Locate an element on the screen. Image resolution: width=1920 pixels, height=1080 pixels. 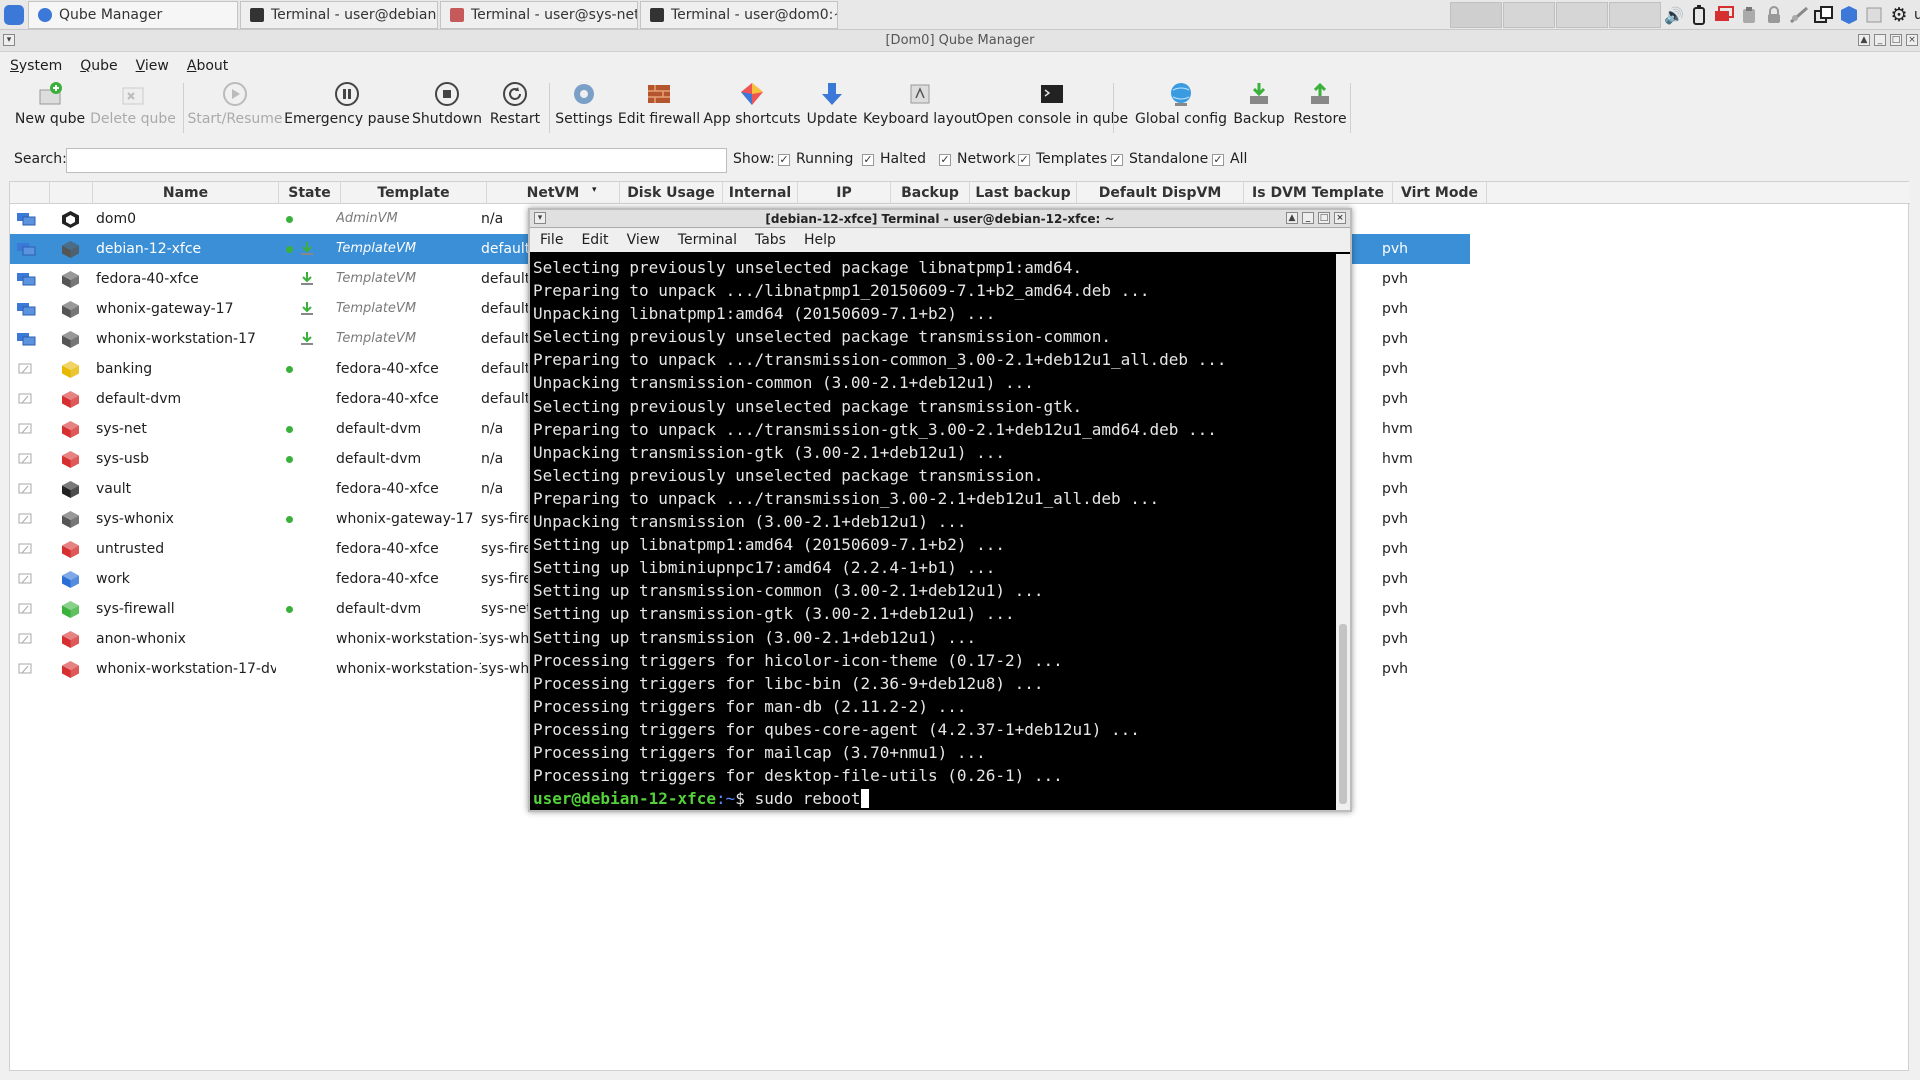
windows-icon is located at coordinates (1824, 15).